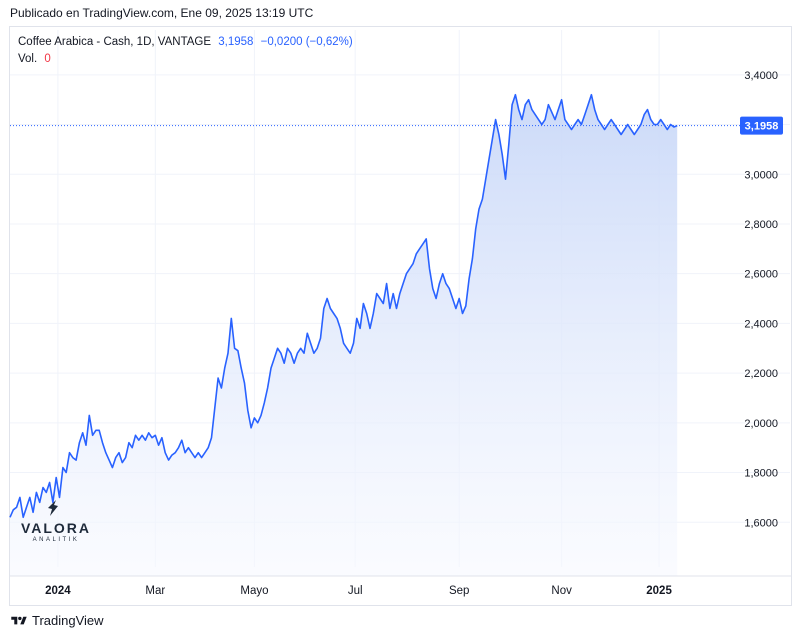 This screenshot has width=800, height=639. I want to click on footer: TradingView, so click(57, 620).